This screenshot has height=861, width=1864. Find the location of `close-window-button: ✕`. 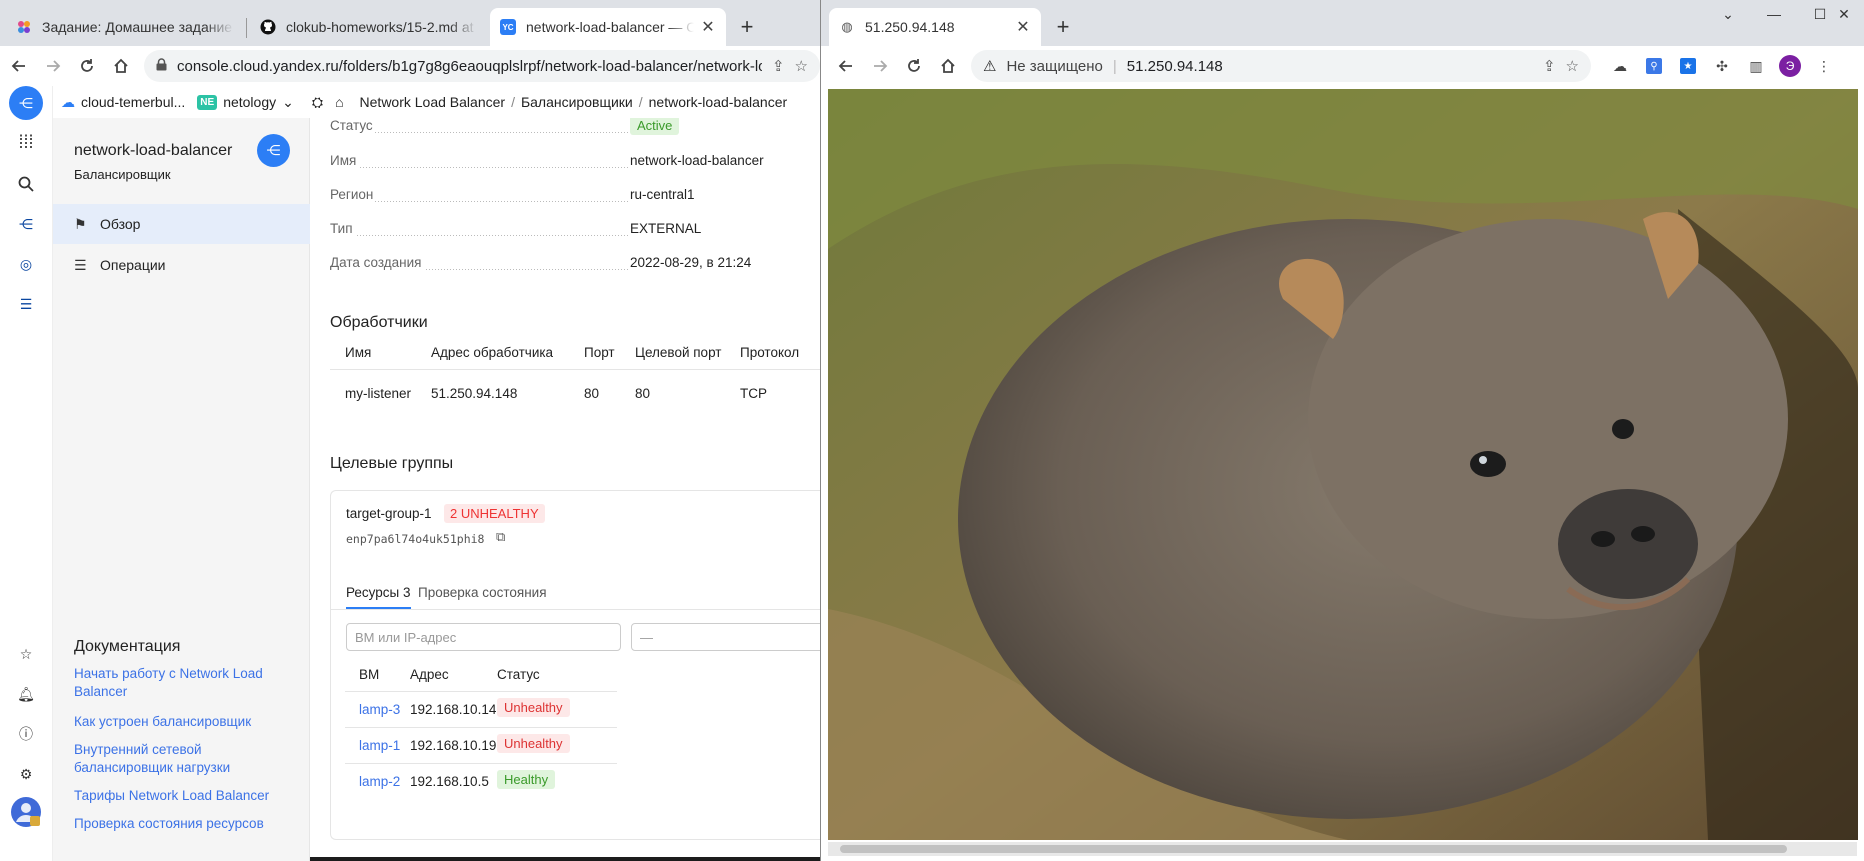

close-window-button: ✕ is located at coordinates (1842, 14).